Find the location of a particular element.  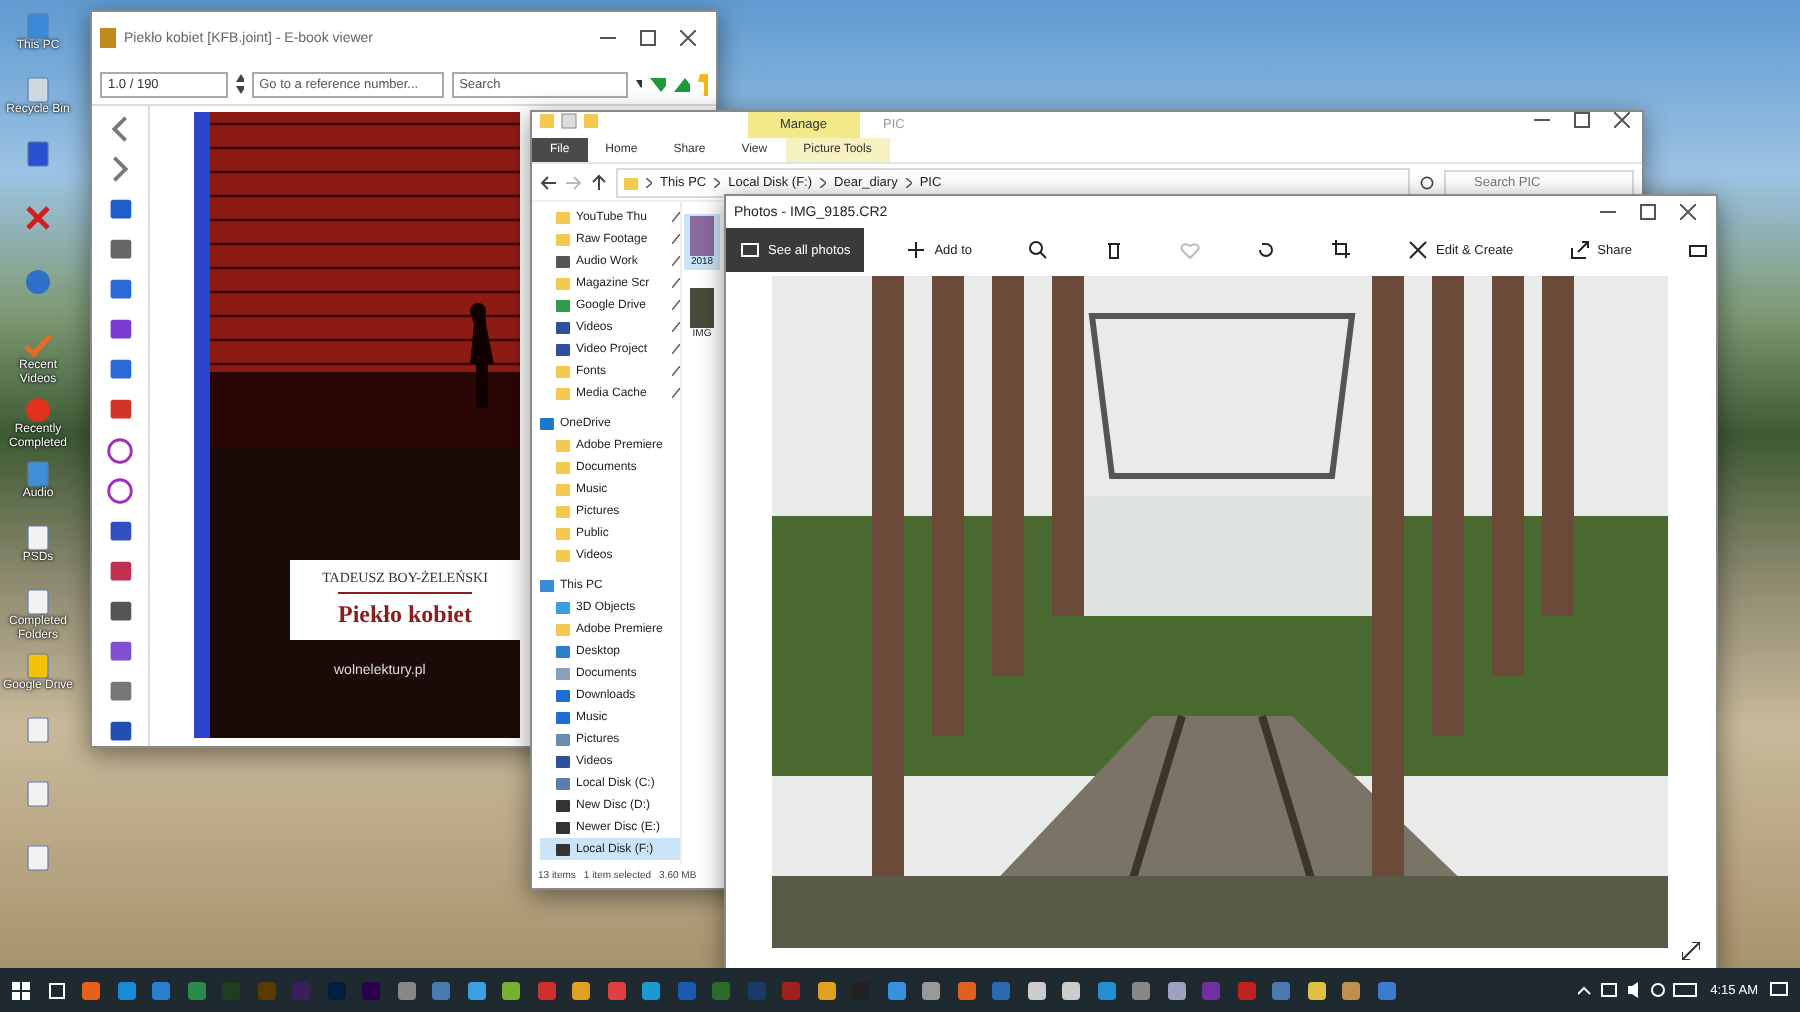

rotate-icon is located at coordinates (1266, 250).